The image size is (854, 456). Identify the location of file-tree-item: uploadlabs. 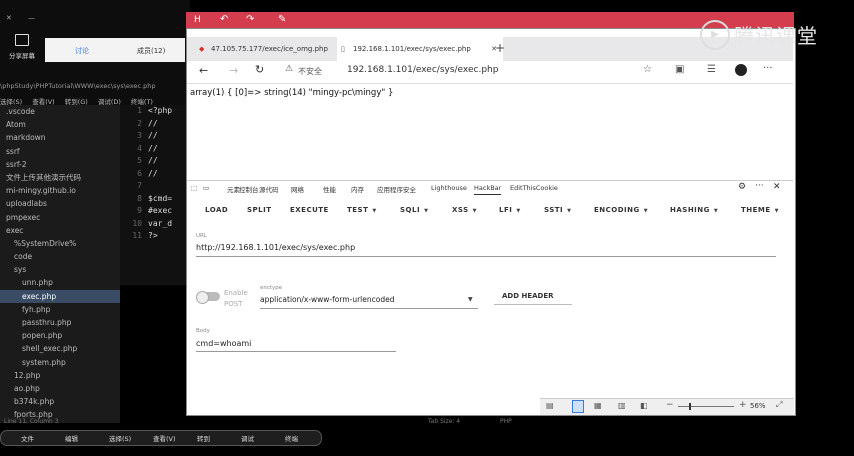
(60, 203).